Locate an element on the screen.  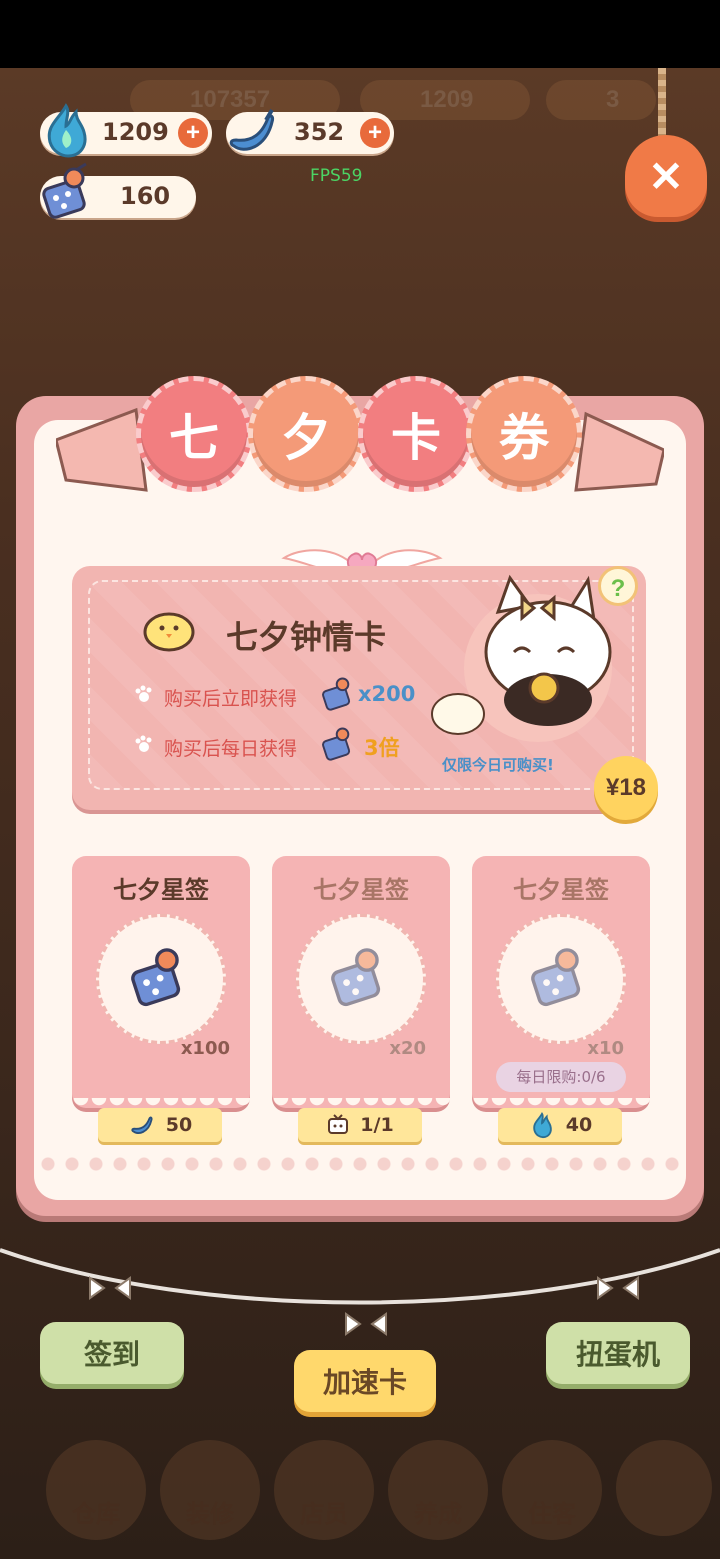
bg-flame-counter: 1209 is located at coordinates (445, 100).